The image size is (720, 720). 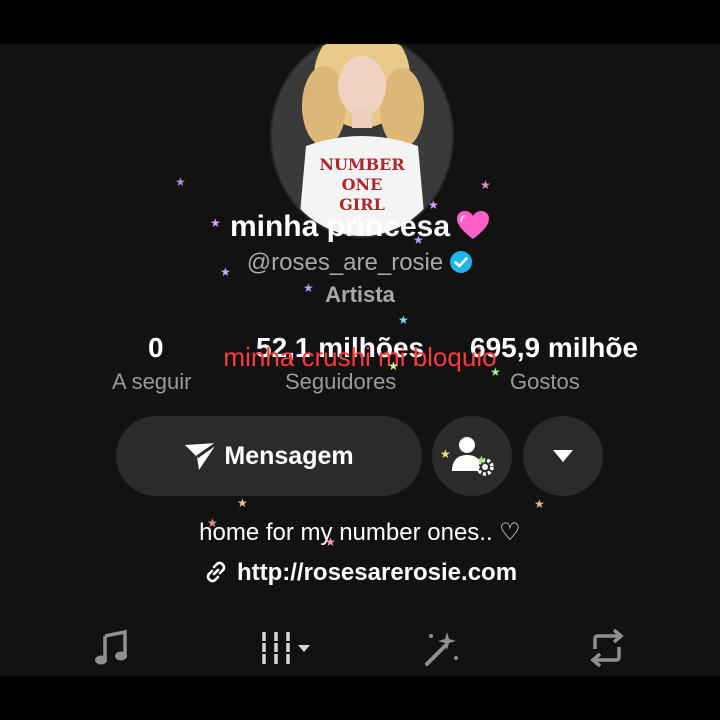 I want to click on bio-text: home for my number ones.. ♡, so click(x=360, y=532).